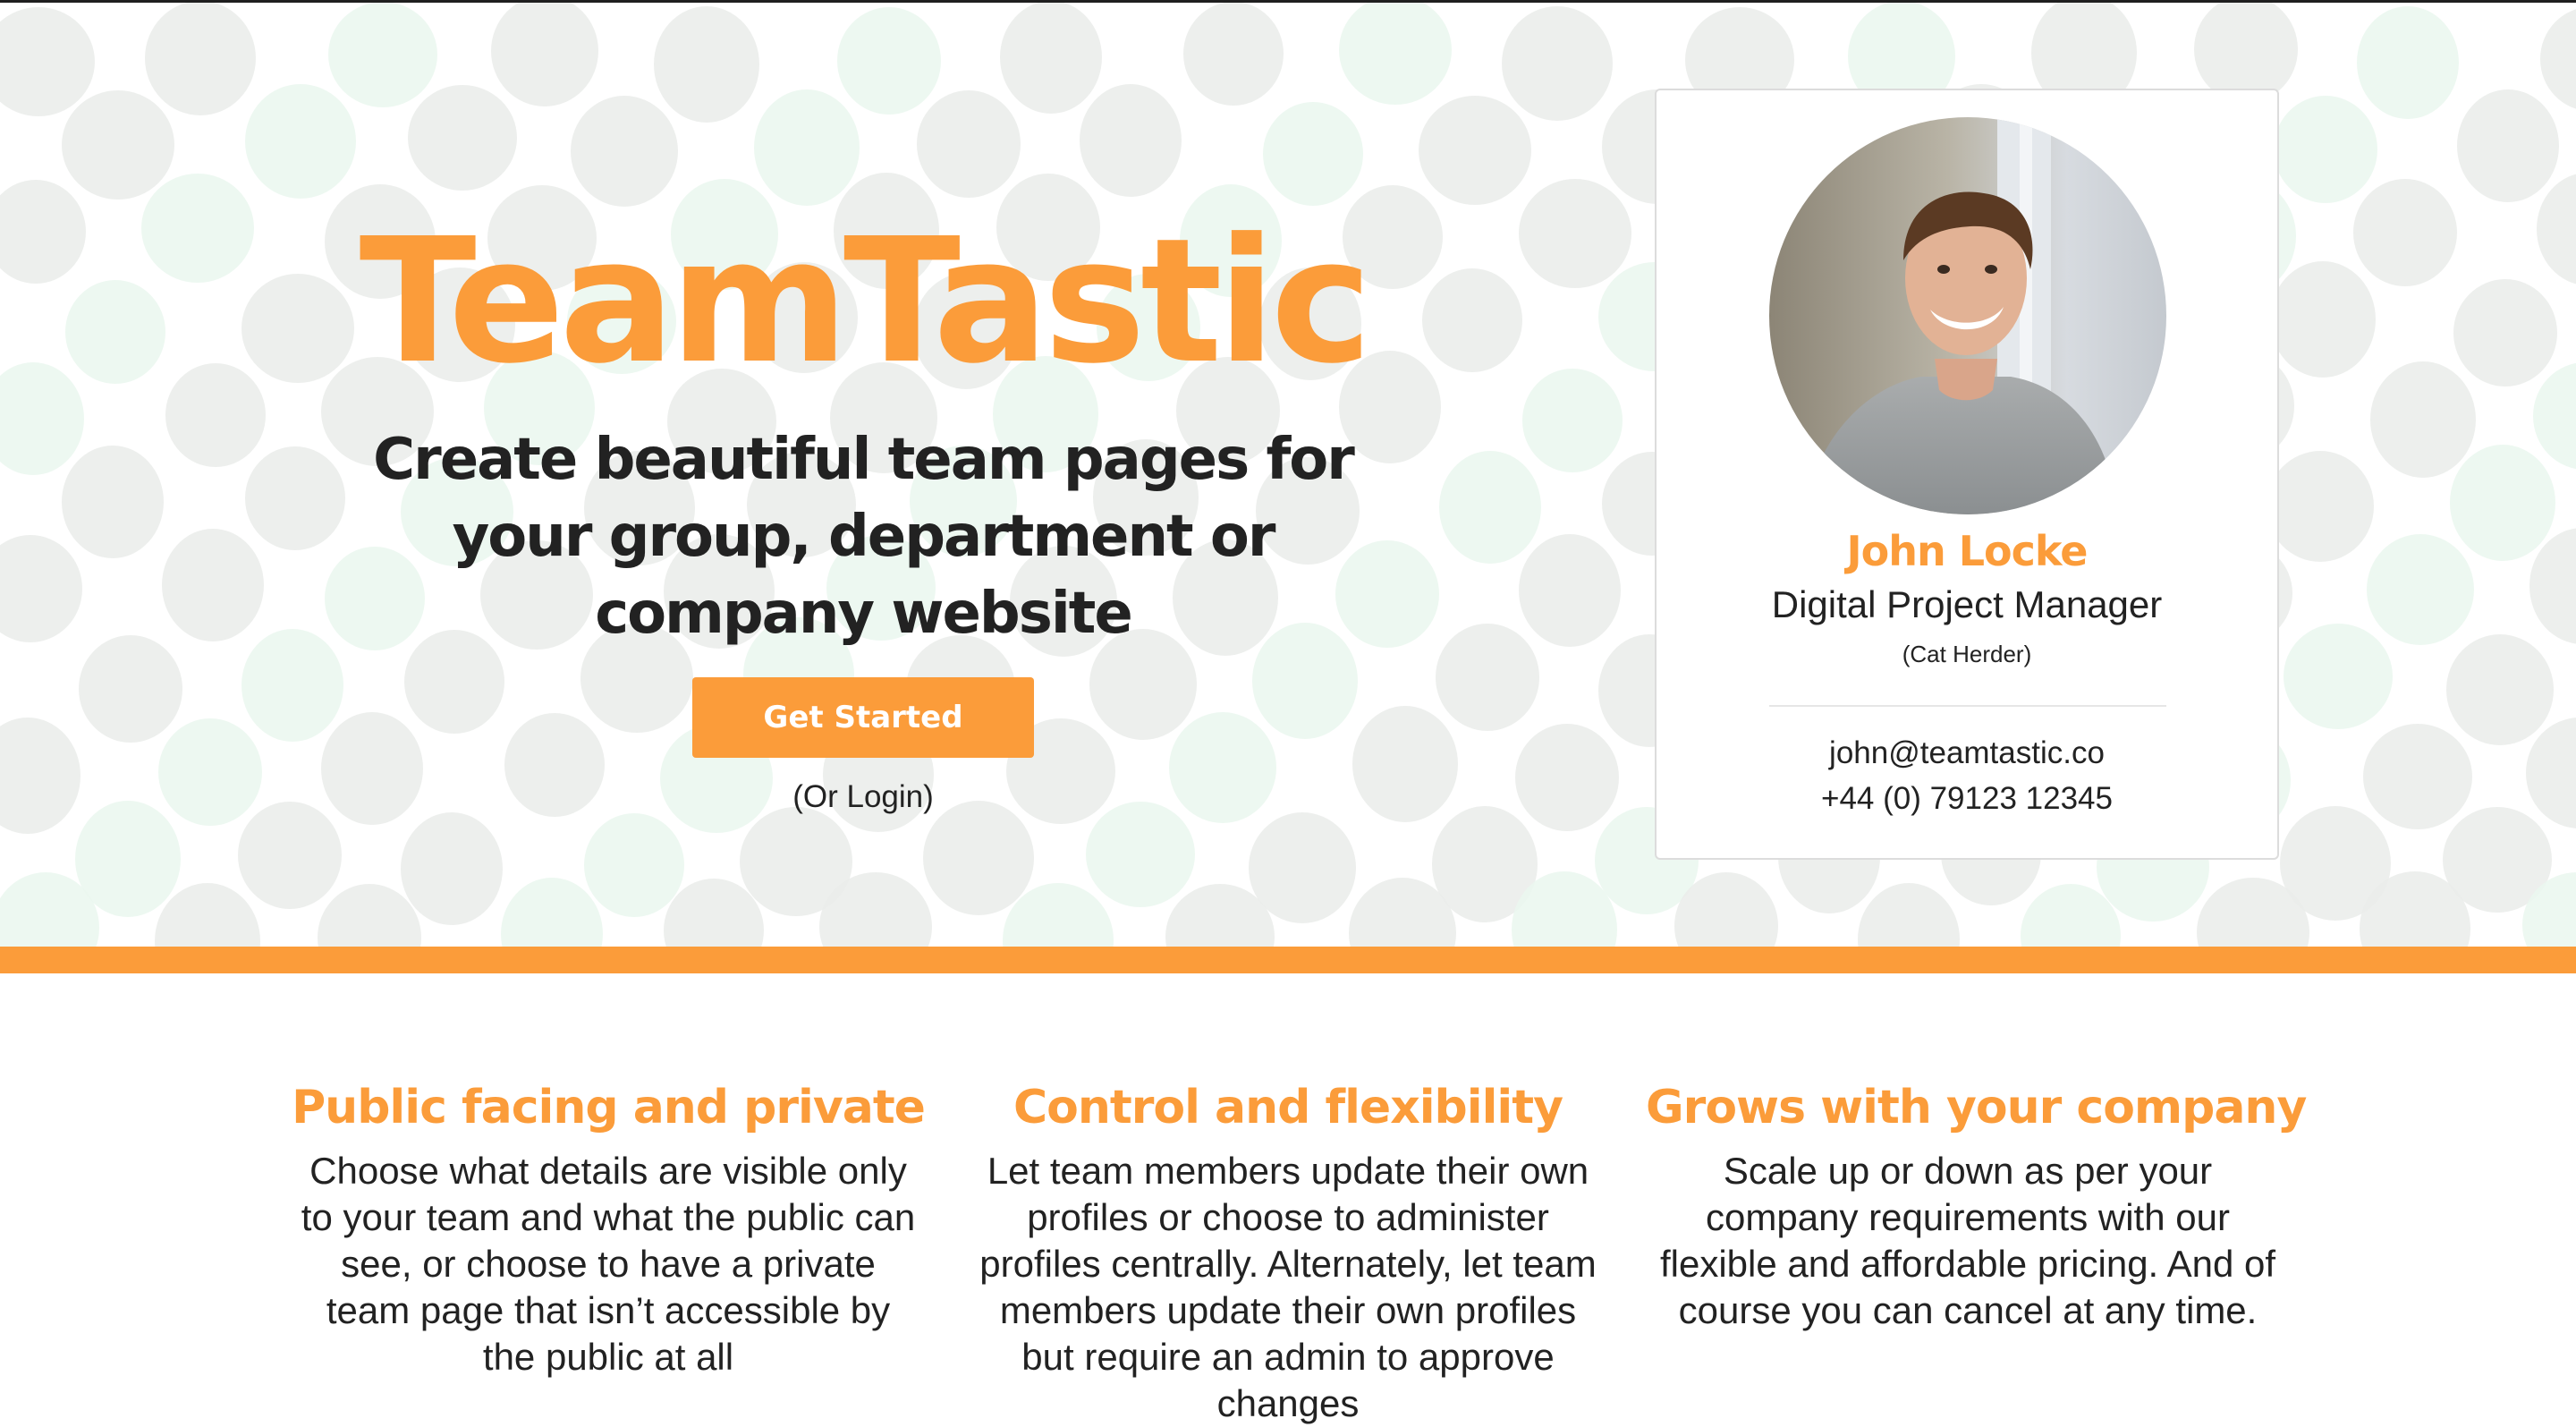  Describe the element at coordinates (1967, 752) in the screenshot. I see `profile-email: john@teamtastic.co` at that location.